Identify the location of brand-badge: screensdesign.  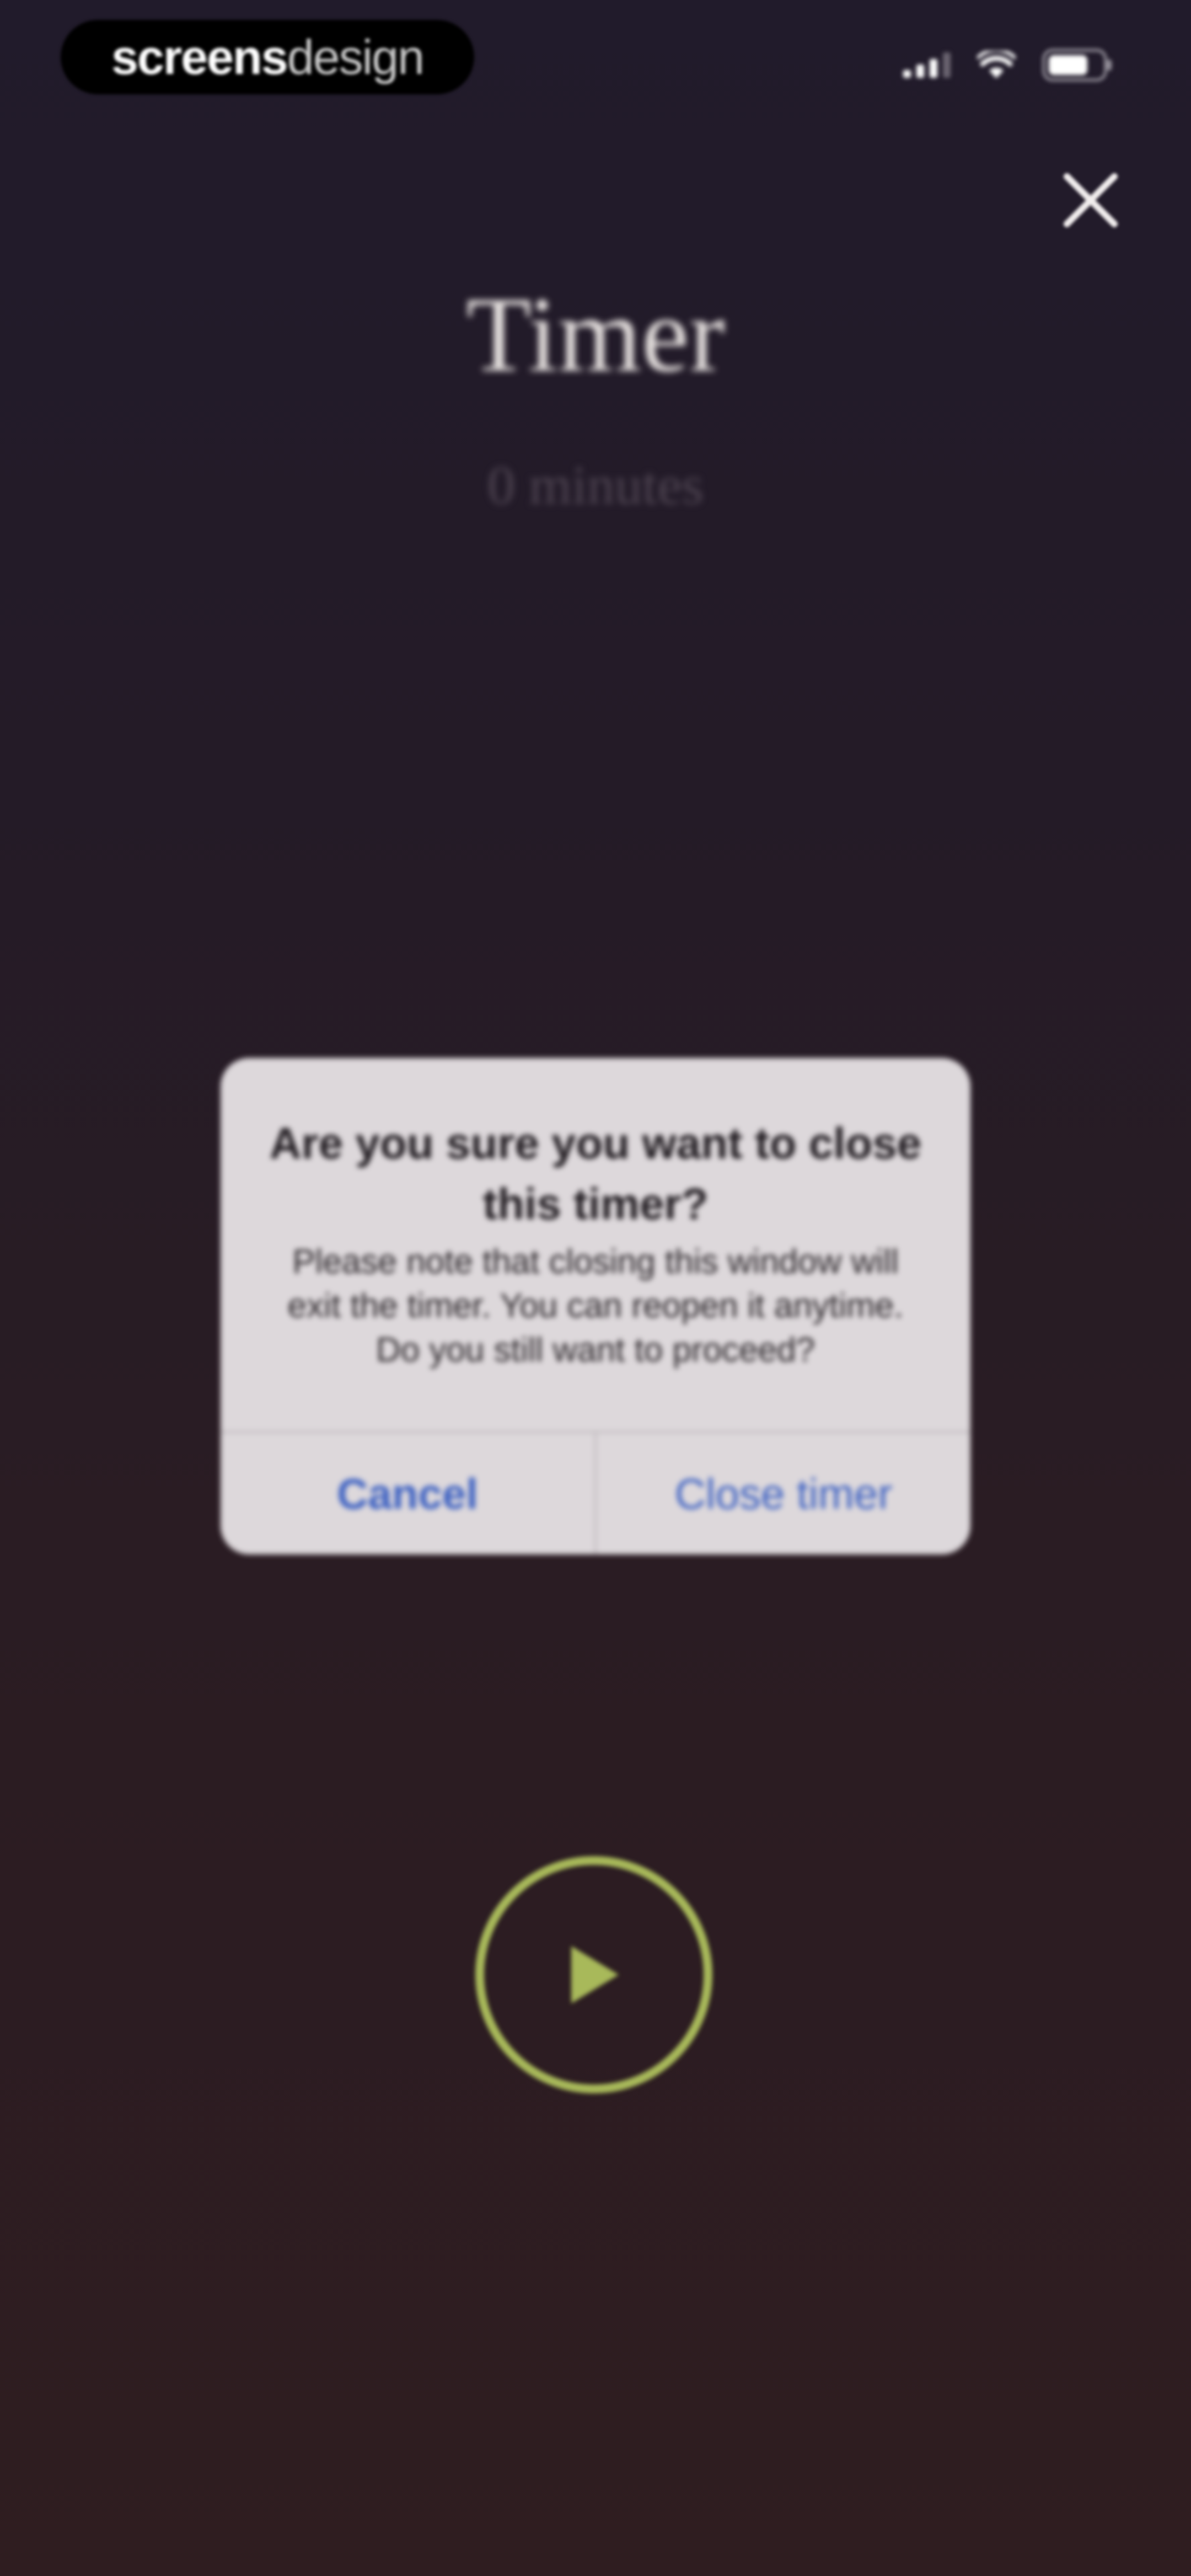
(267, 57).